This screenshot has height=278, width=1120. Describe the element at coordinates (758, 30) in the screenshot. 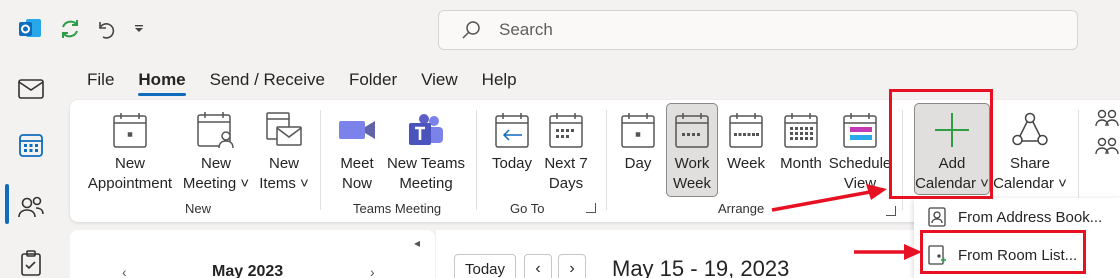

I see `search-box: Search` at that location.